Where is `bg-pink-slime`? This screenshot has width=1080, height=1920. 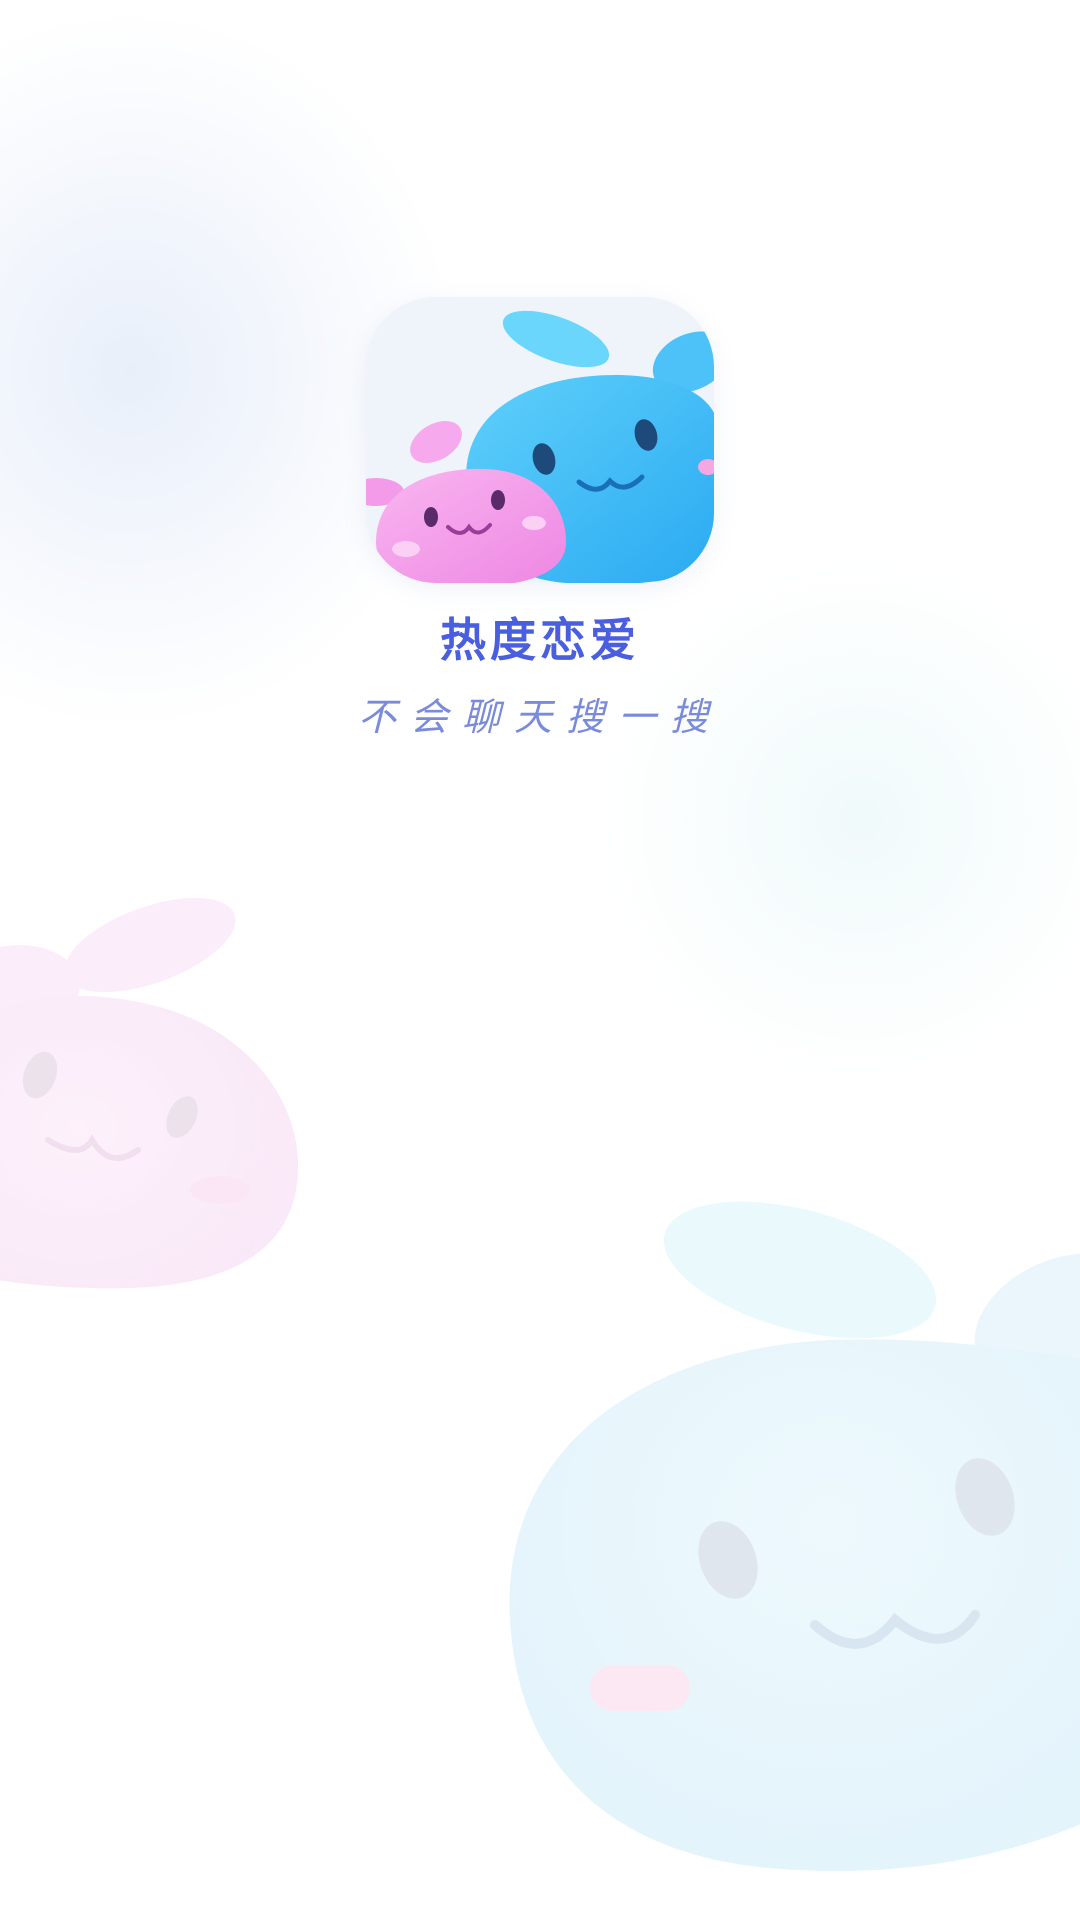
bg-pink-slime is located at coordinates (149, 1093).